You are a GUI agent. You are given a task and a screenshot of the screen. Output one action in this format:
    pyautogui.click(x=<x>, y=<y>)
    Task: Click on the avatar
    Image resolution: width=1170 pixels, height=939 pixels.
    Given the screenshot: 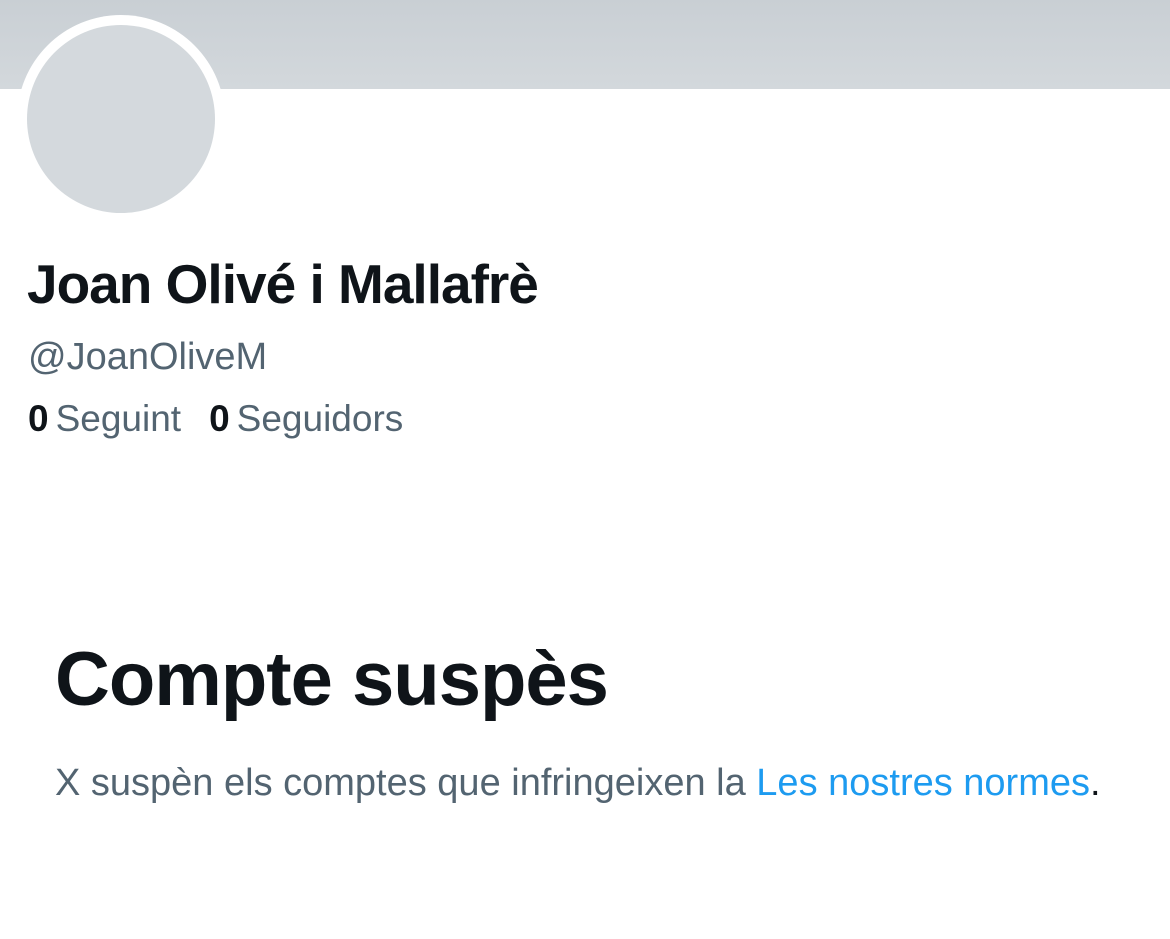 What is the action you would take?
    pyautogui.click(x=121, y=119)
    